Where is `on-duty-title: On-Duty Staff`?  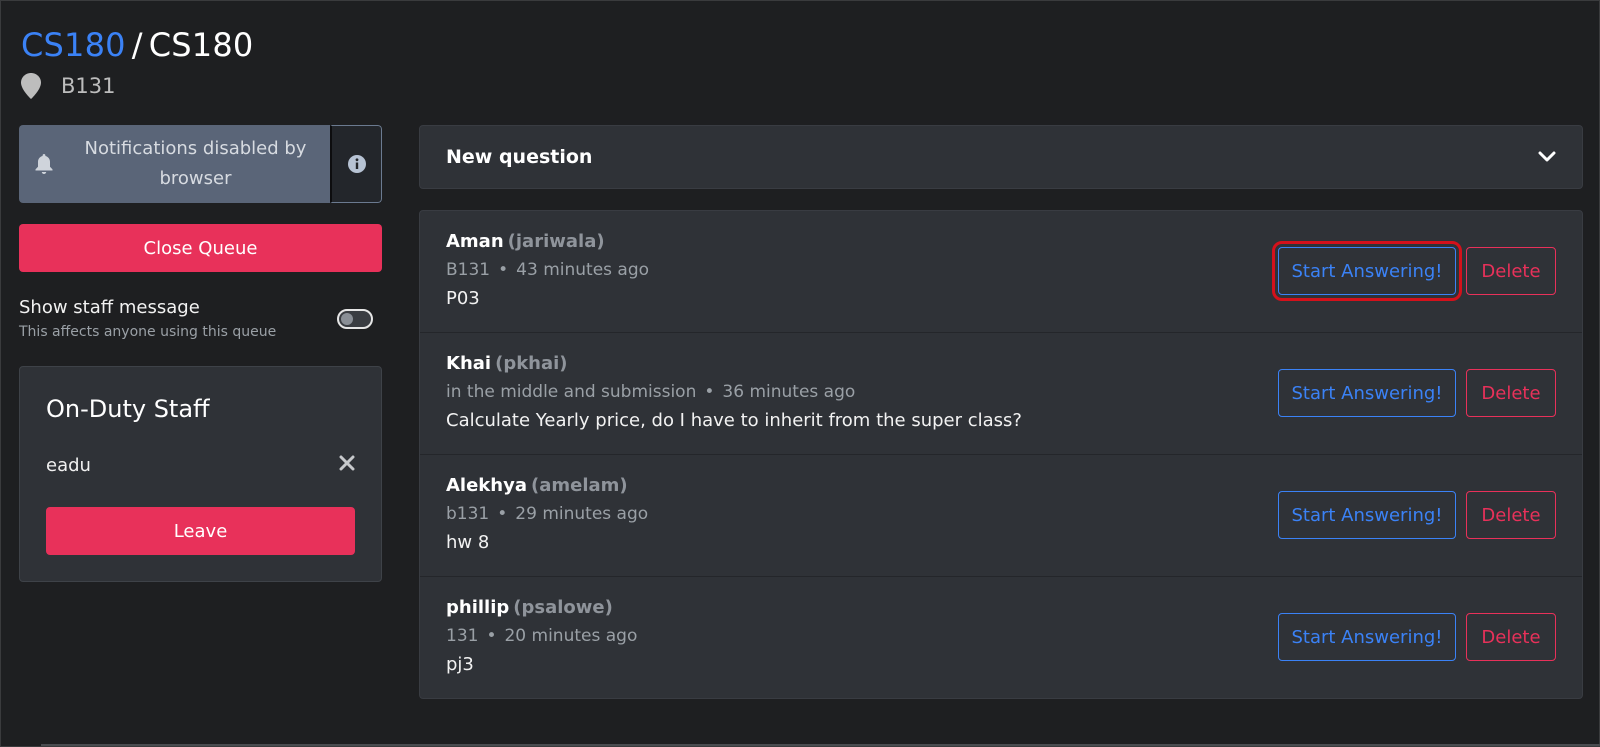
on-duty-title: On-Duty Staff is located at coordinates (128, 409).